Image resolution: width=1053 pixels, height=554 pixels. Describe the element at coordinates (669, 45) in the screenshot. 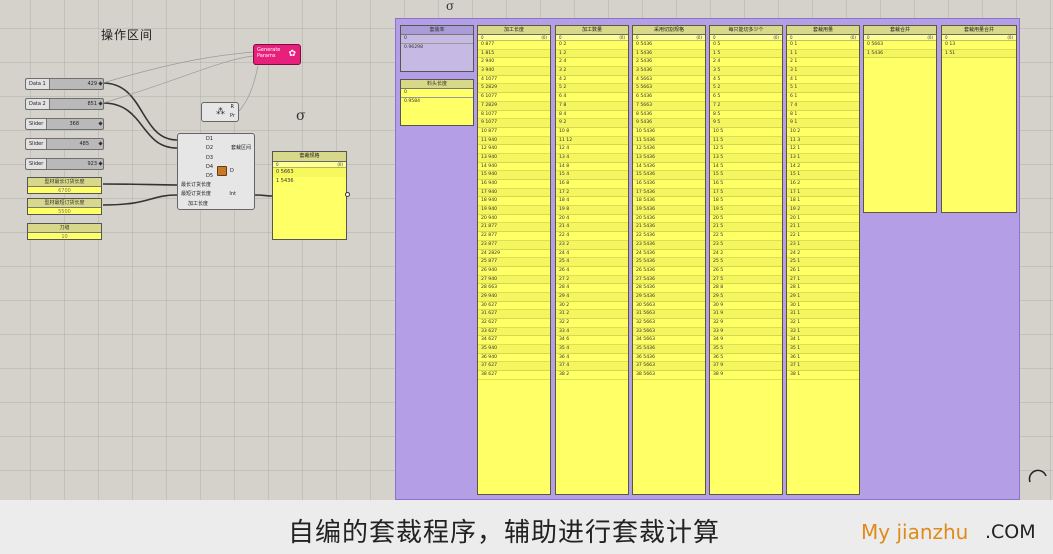

I see `column-row: 0 5436` at that location.